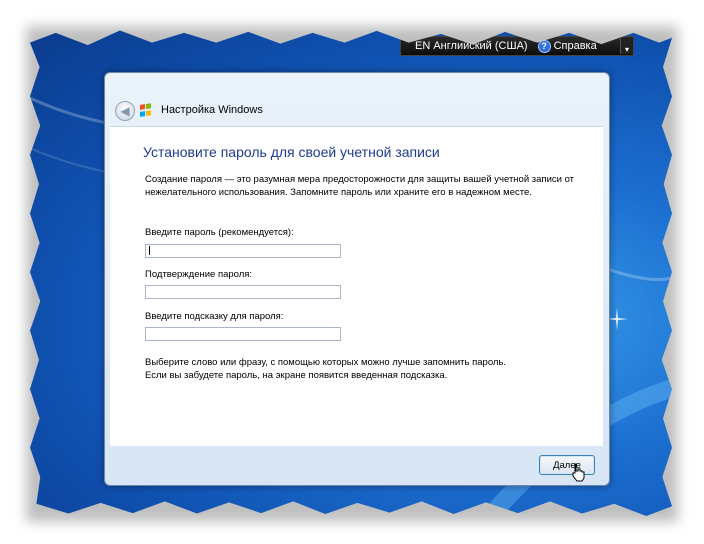 The width and height of the screenshot is (704, 544). I want to click on dialog-title: Настройка Windows, so click(212, 110).